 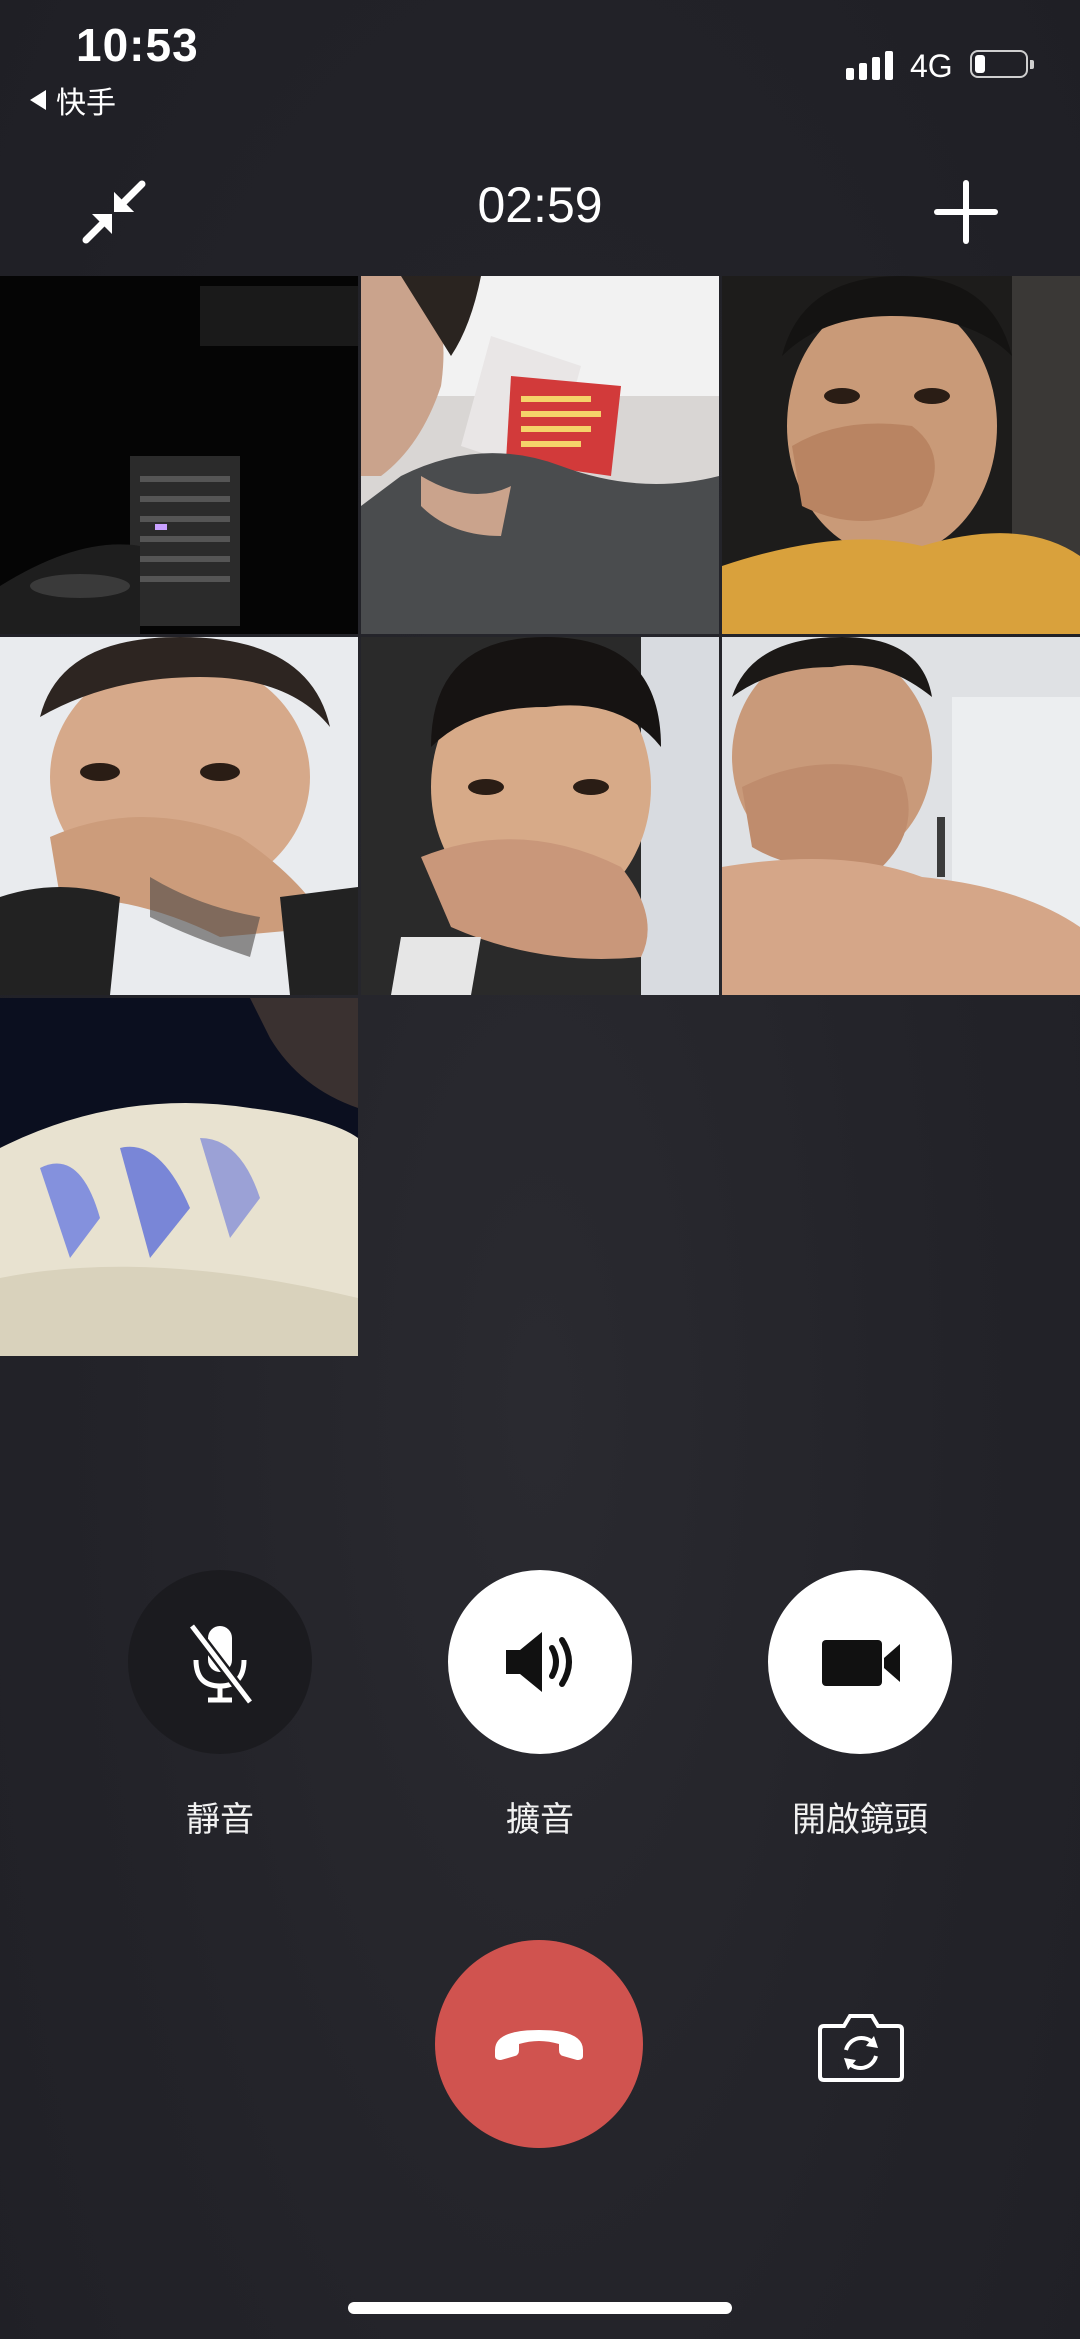 I want to click on mute-label: 靜音, so click(x=220, y=1820).